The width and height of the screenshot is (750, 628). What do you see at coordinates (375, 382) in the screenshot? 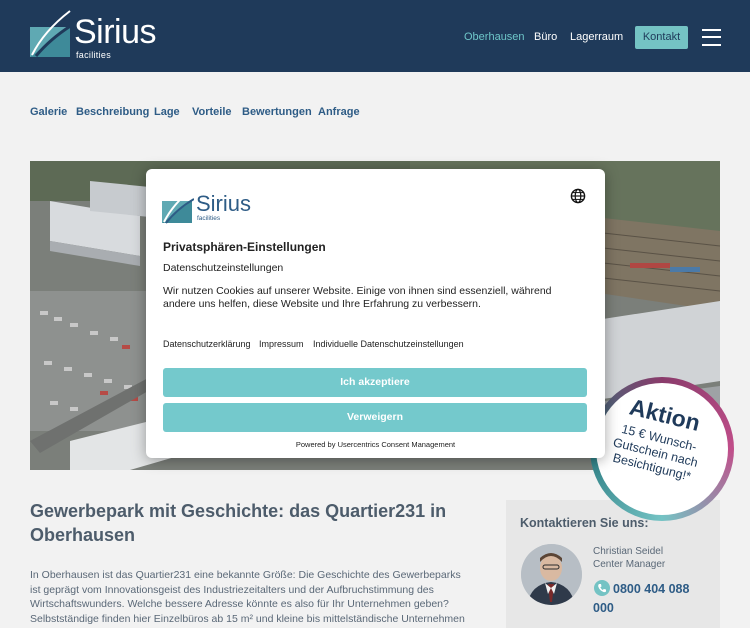
I see `accept-button: Ich akzeptiere` at bounding box center [375, 382].